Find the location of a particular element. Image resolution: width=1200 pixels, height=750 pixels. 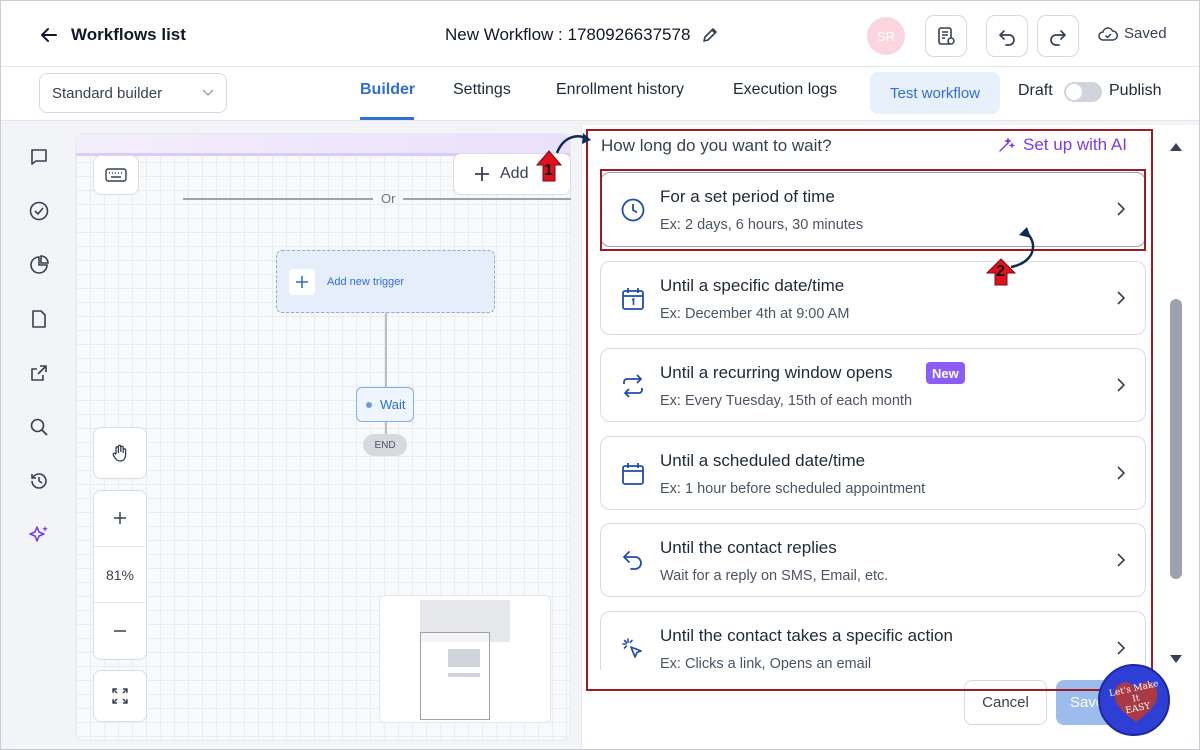

tab-execution-logs: Execution logs is located at coordinates (785, 90).